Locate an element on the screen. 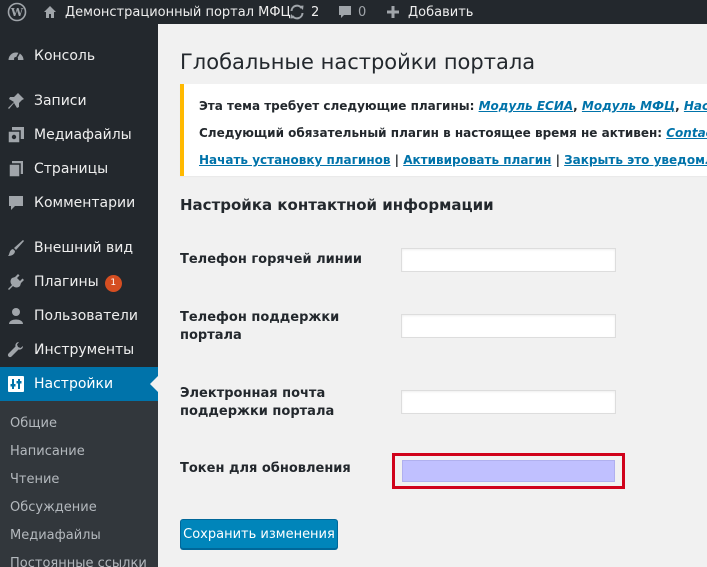  home-icon is located at coordinates (50, 12).